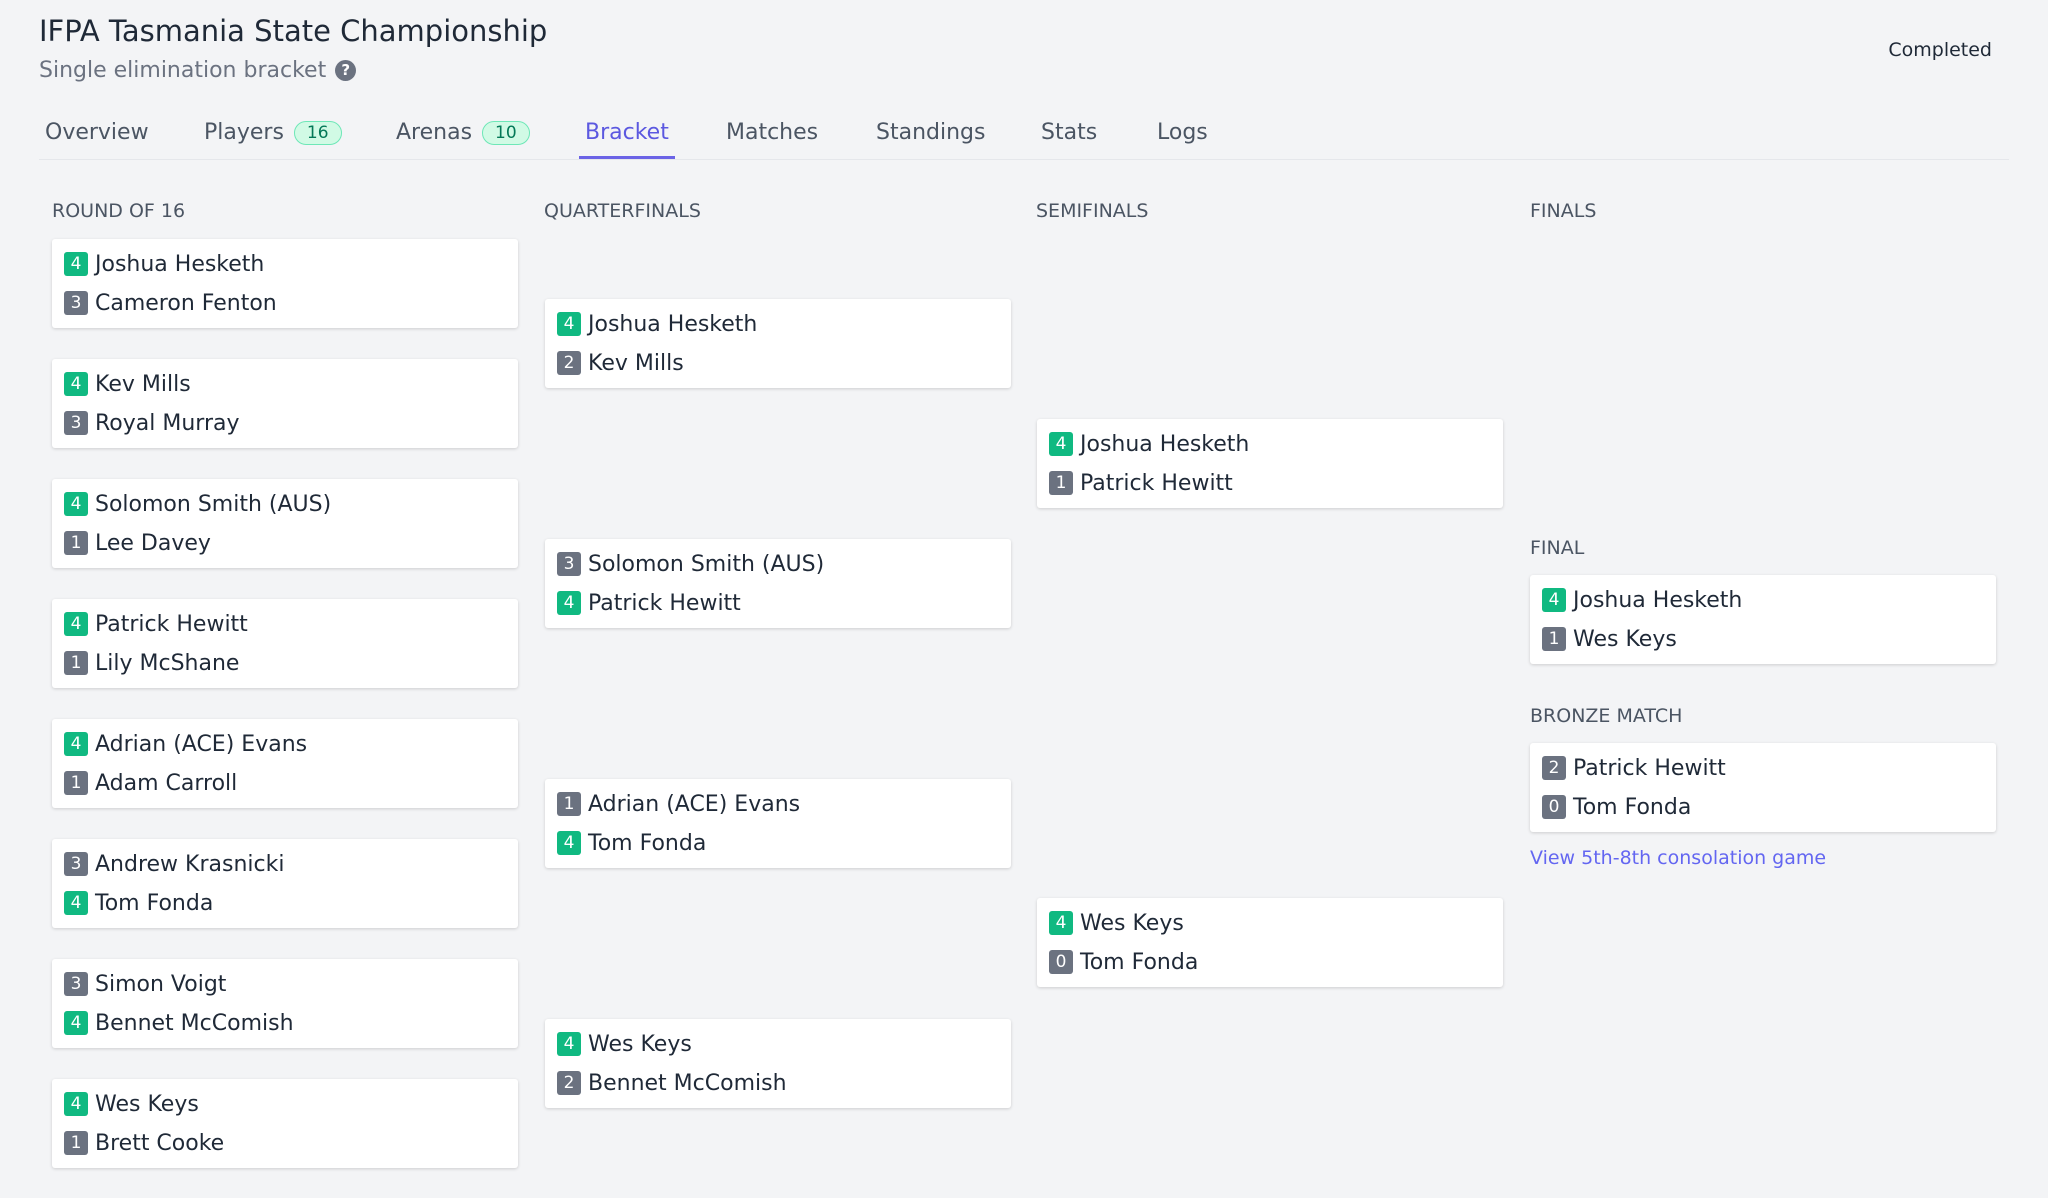  Describe the element at coordinates (1092, 211) in the screenshot. I see `semifinals-heading: SEMIFINALS` at that location.